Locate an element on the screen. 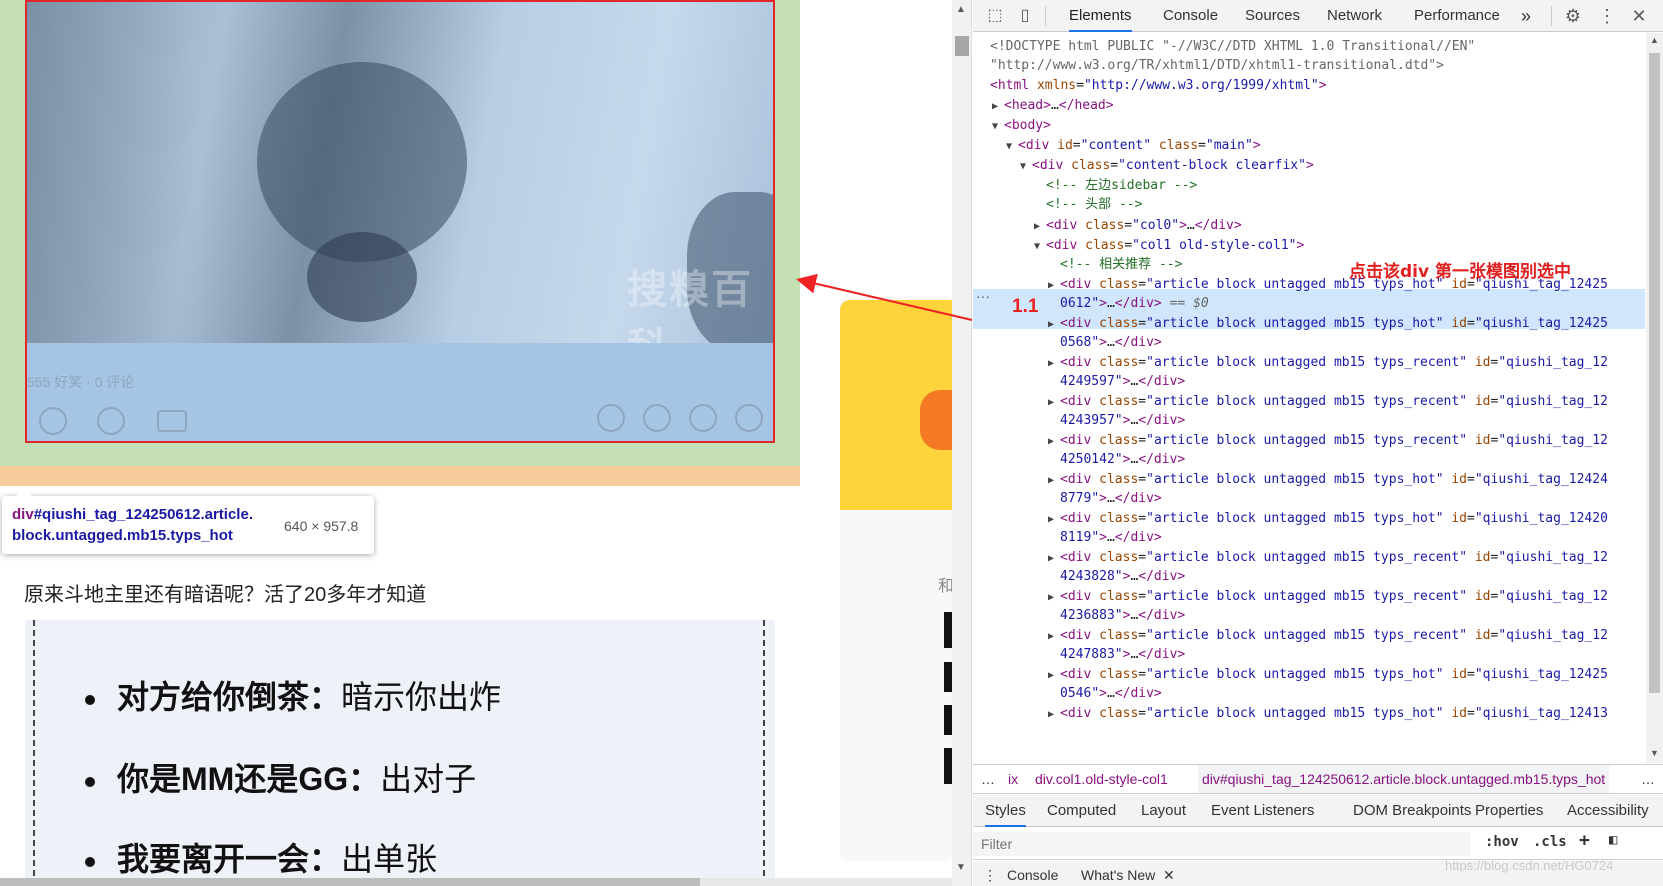 The image size is (1663, 886). tab-computed: Computed is located at coordinates (1081, 811).